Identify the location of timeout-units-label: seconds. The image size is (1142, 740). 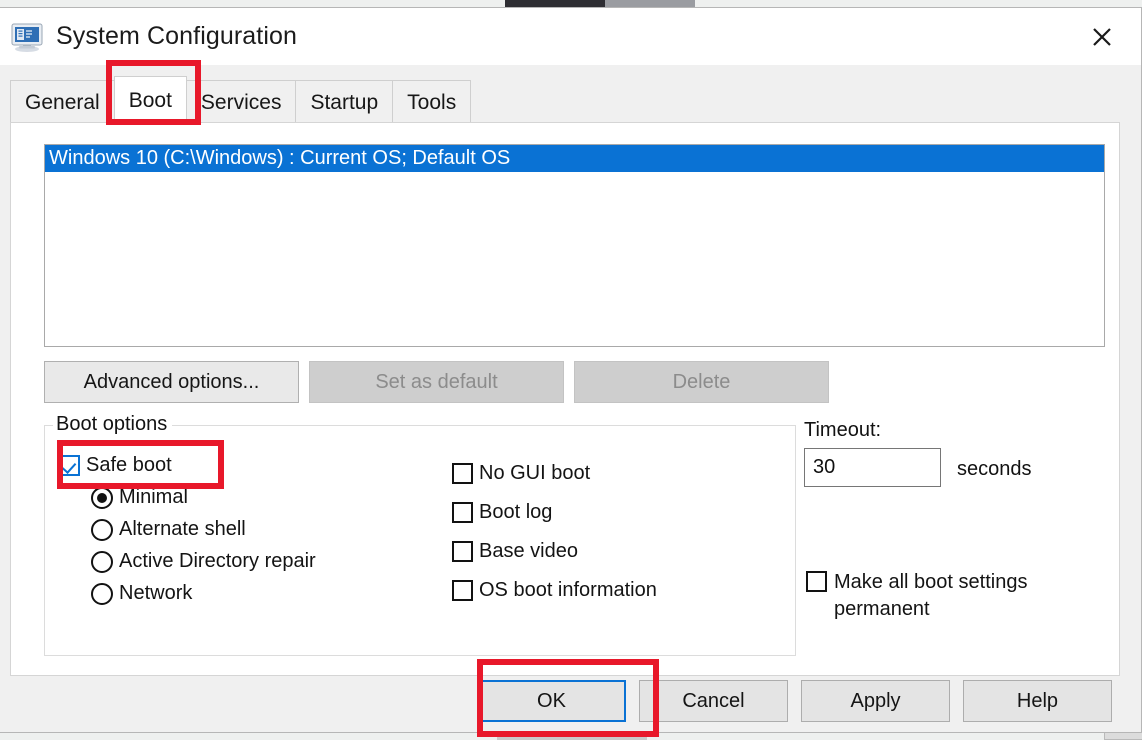
(994, 469).